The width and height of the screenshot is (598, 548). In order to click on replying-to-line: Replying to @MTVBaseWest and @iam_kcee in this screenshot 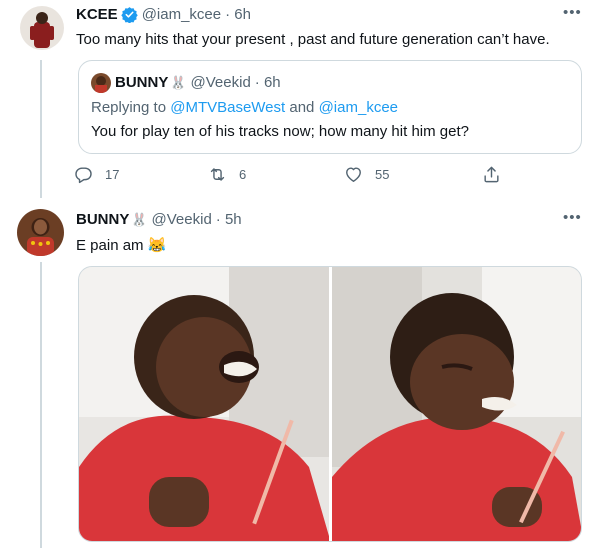, I will do `click(244, 107)`.